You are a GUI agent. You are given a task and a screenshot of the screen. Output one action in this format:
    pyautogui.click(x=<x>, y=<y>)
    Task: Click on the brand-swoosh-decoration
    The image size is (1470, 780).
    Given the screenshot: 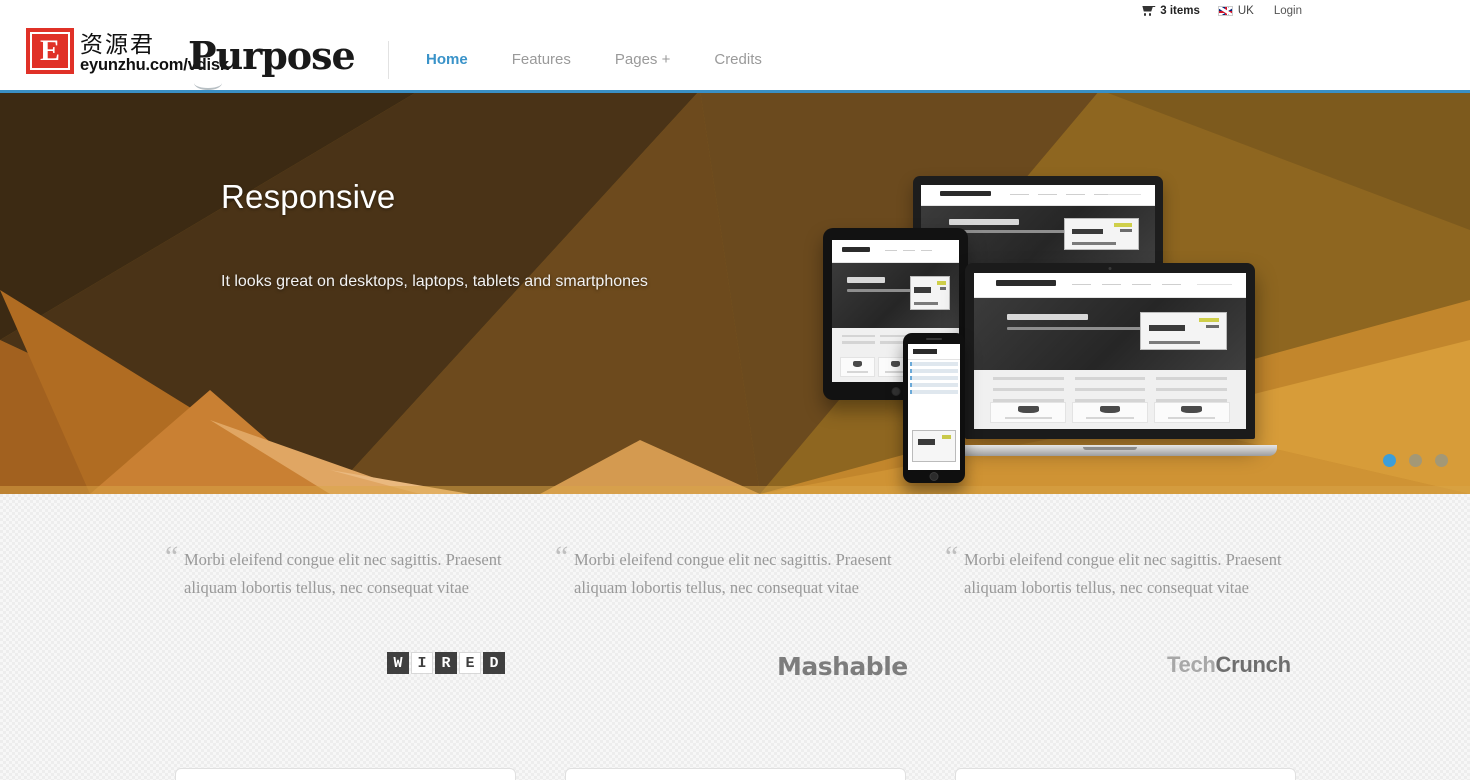 What is the action you would take?
    pyautogui.click(x=208, y=83)
    